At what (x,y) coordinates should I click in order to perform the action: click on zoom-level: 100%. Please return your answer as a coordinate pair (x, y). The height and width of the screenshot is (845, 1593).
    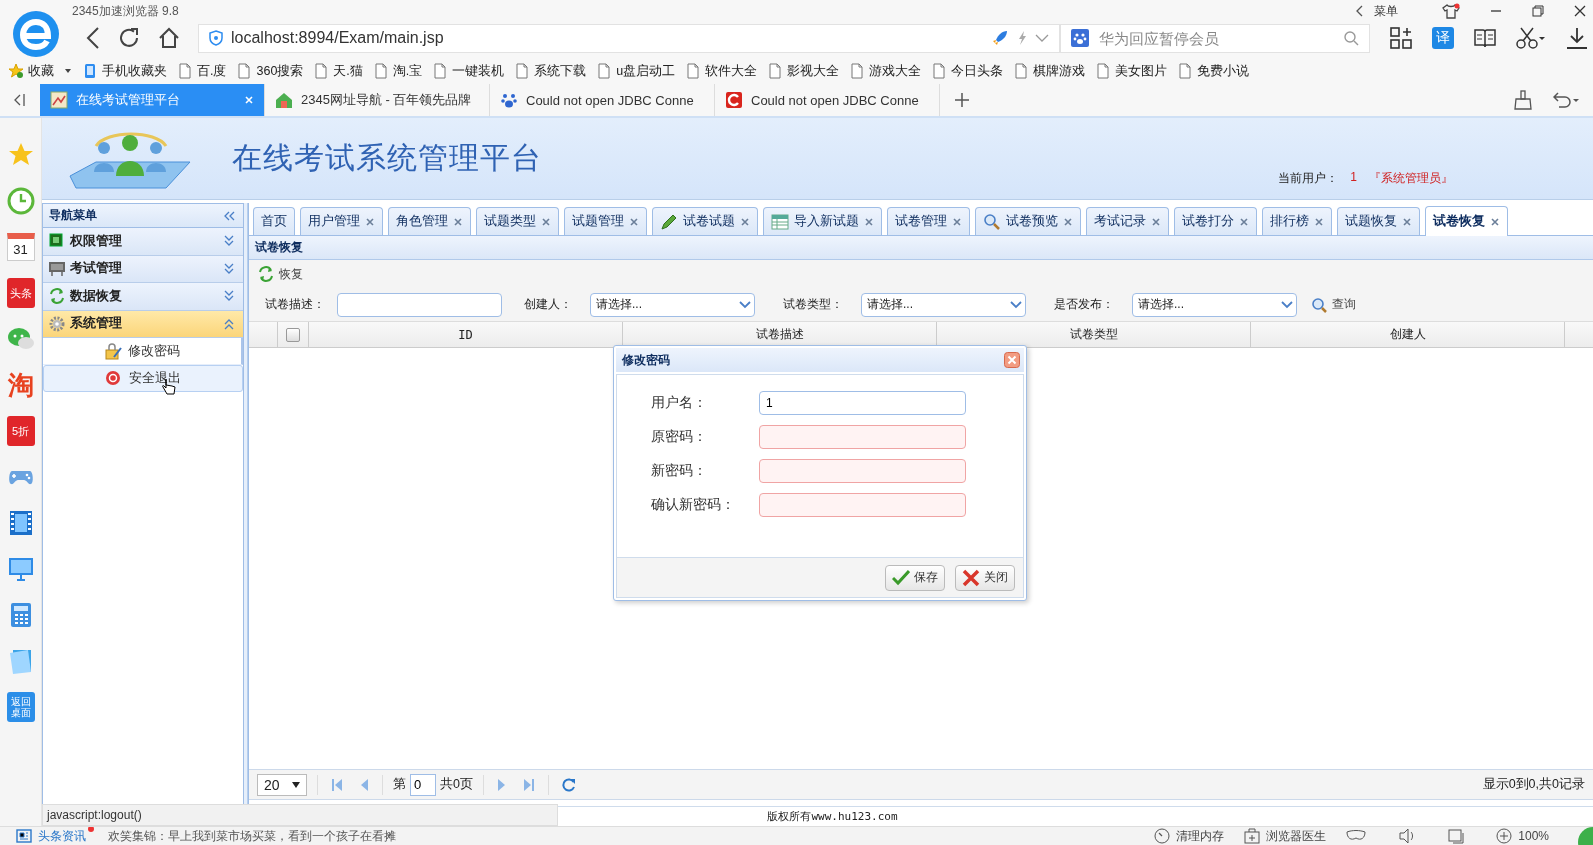
    Looking at the image, I should click on (1533, 836).